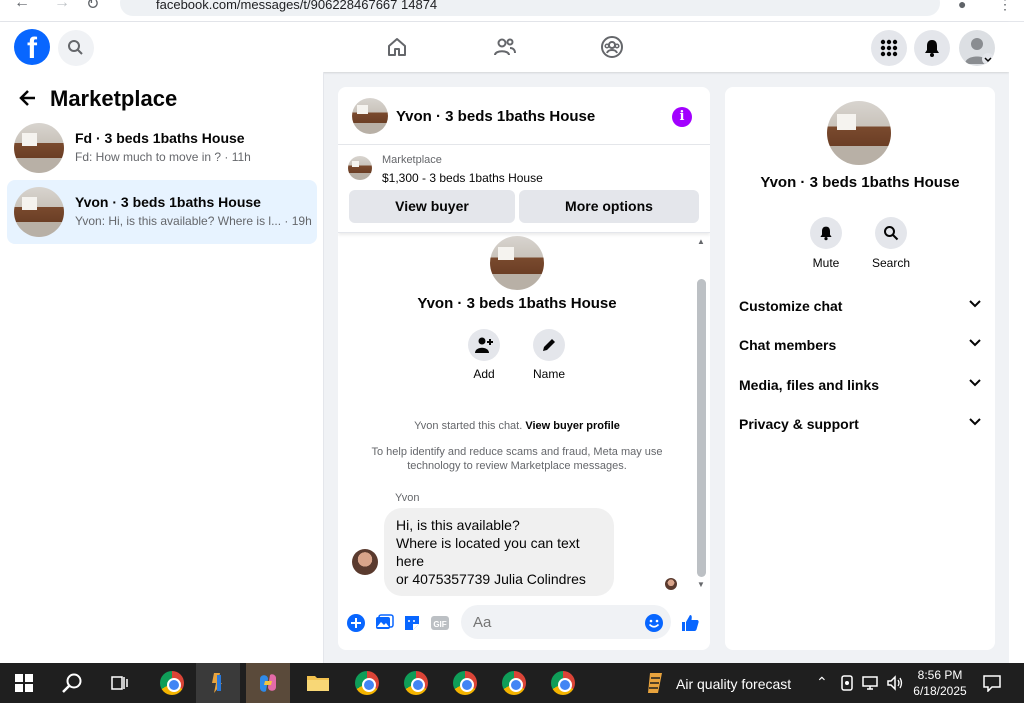  What do you see at coordinates (654, 623) in the screenshot?
I see `emoji-icon` at bounding box center [654, 623].